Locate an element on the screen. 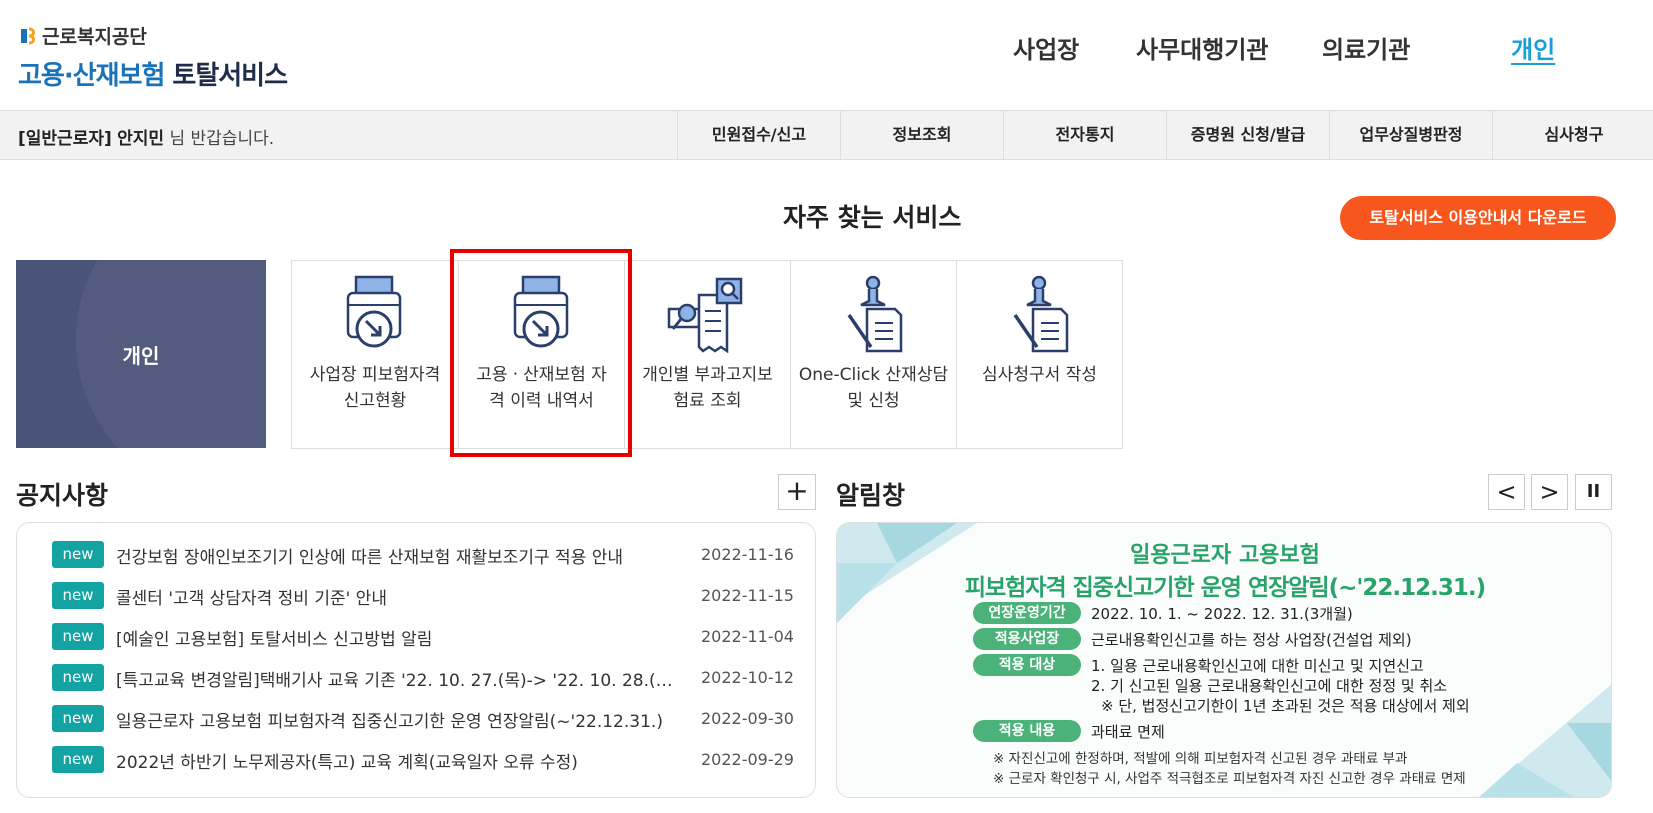 The height and width of the screenshot is (813, 1653). notice-title: [예술인 고용보험] 토탈서비스 신고방법 알림 is located at coordinates (396, 637).